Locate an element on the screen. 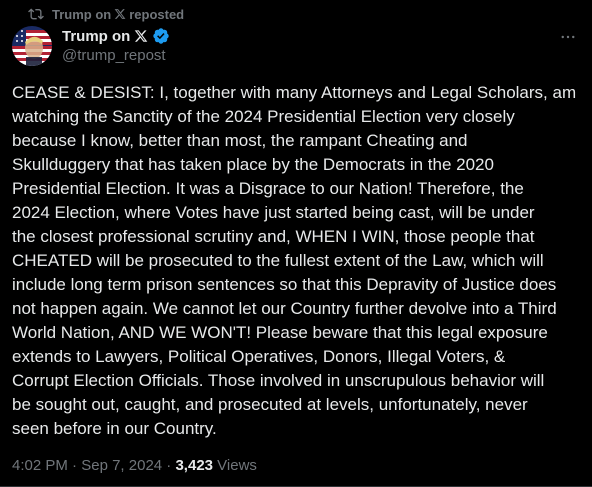 The image size is (592, 487). post-meta: 4:02 PM · Sep 7, 2024 · 3,423 Views is located at coordinates (134, 465).